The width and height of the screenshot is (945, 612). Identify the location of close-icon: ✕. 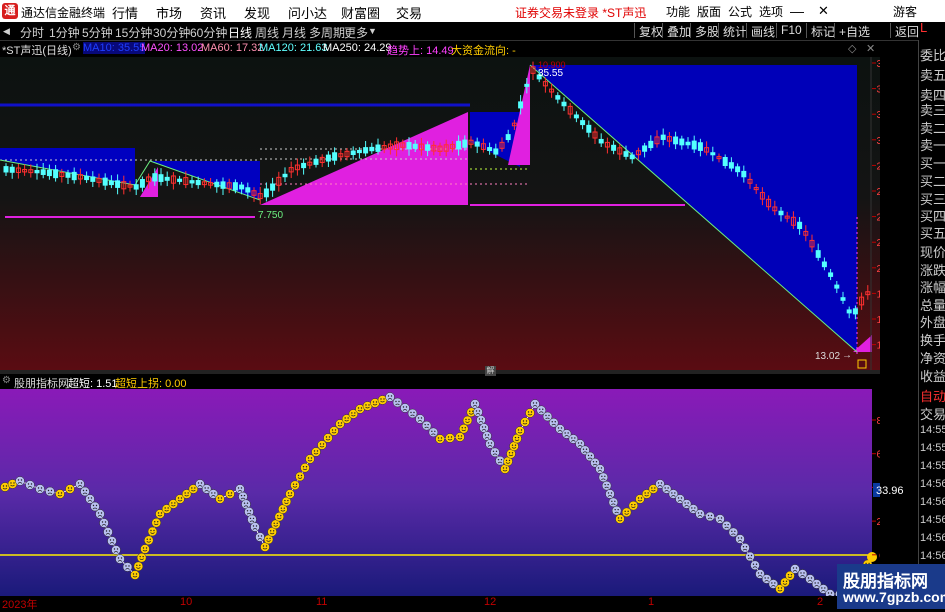
(823, 11).